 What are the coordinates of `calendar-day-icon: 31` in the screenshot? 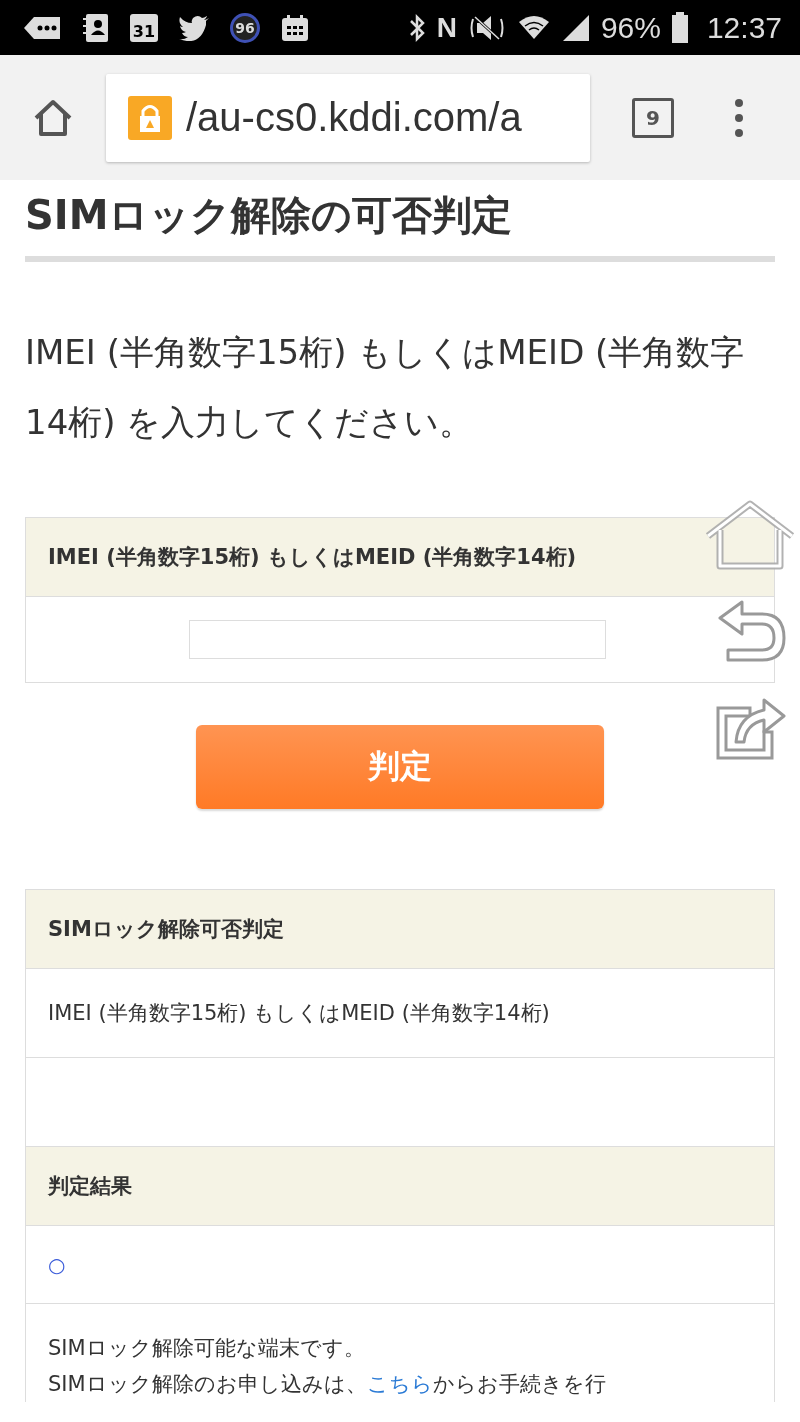 It's located at (144, 27).